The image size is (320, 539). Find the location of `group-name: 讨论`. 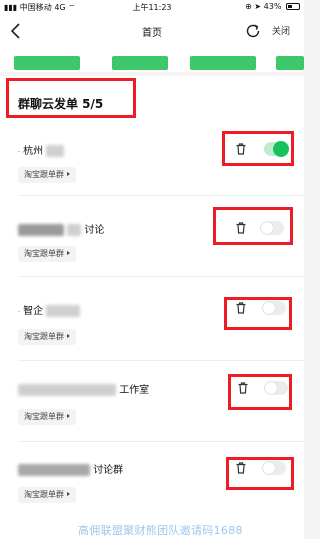

group-name: 讨论 is located at coordinates (61, 228).